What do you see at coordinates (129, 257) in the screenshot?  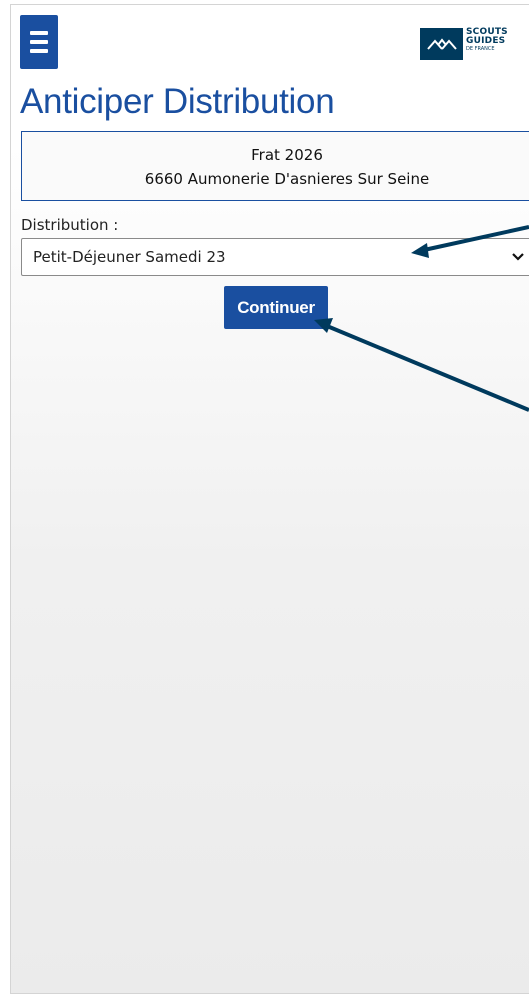 I see `distribution-selected-value: Petit-Déjeuner Samedi 23` at bounding box center [129, 257].